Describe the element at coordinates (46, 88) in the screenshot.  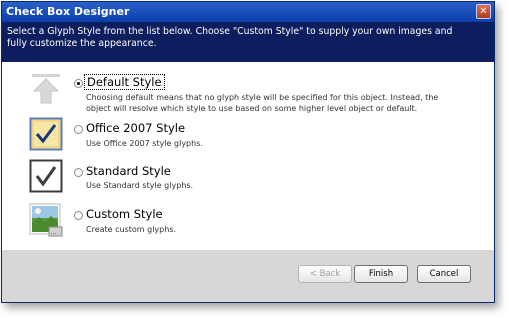
I see `up-arrow-icon` at that location.